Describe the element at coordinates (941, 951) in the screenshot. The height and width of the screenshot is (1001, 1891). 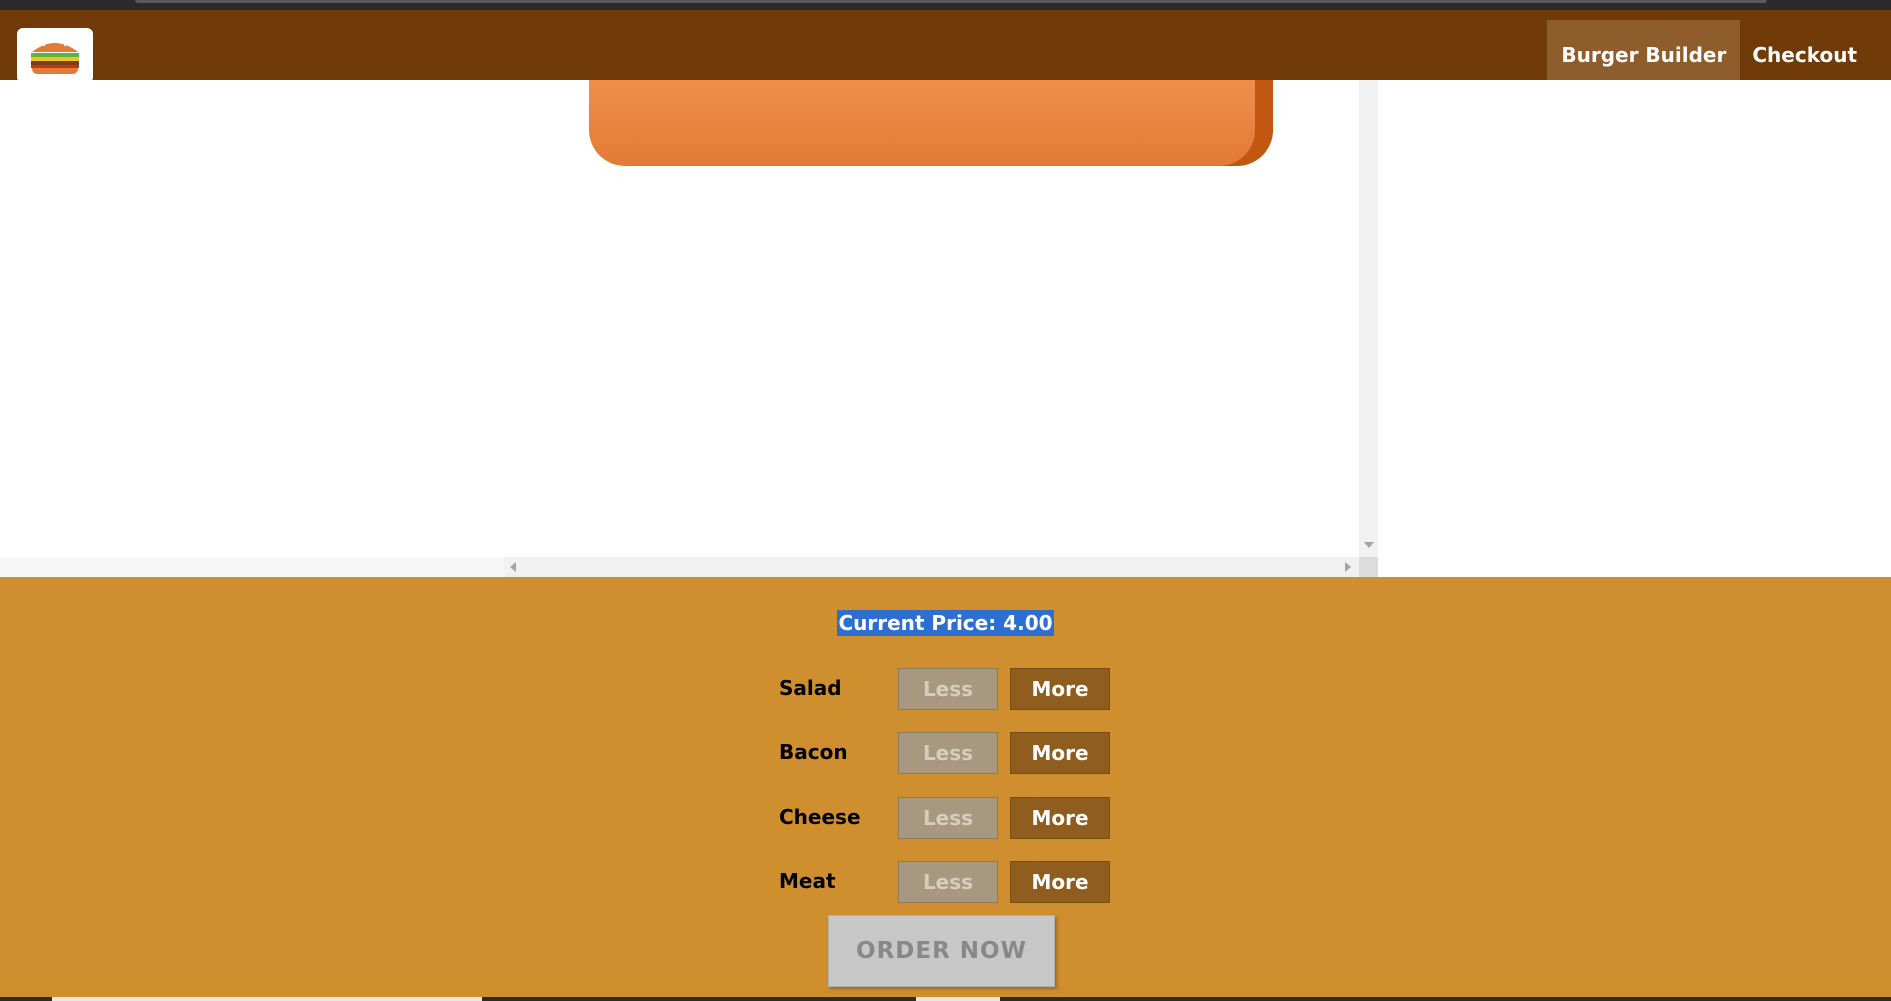
I see `order-now-button: ORDER NOW` at that location.